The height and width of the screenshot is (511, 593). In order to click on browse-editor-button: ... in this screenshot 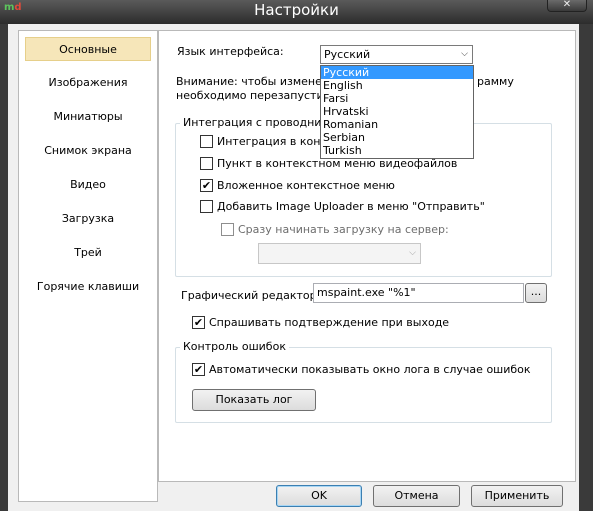, I will do `click(536, 293)`.